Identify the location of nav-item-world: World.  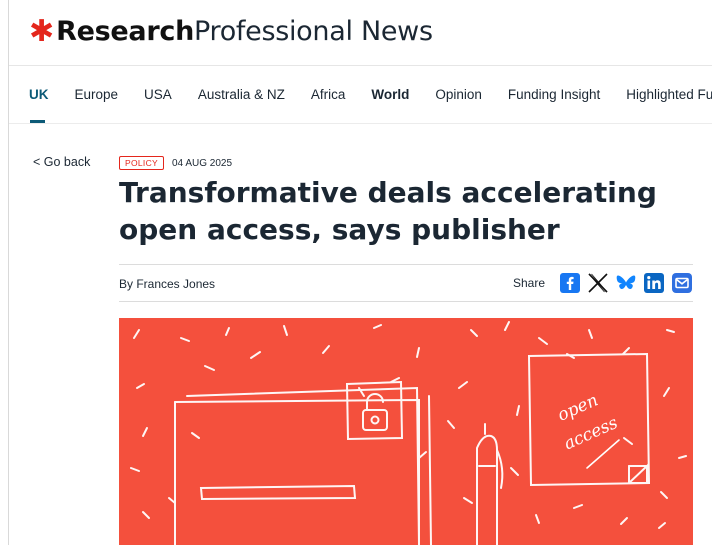
(390, 94).